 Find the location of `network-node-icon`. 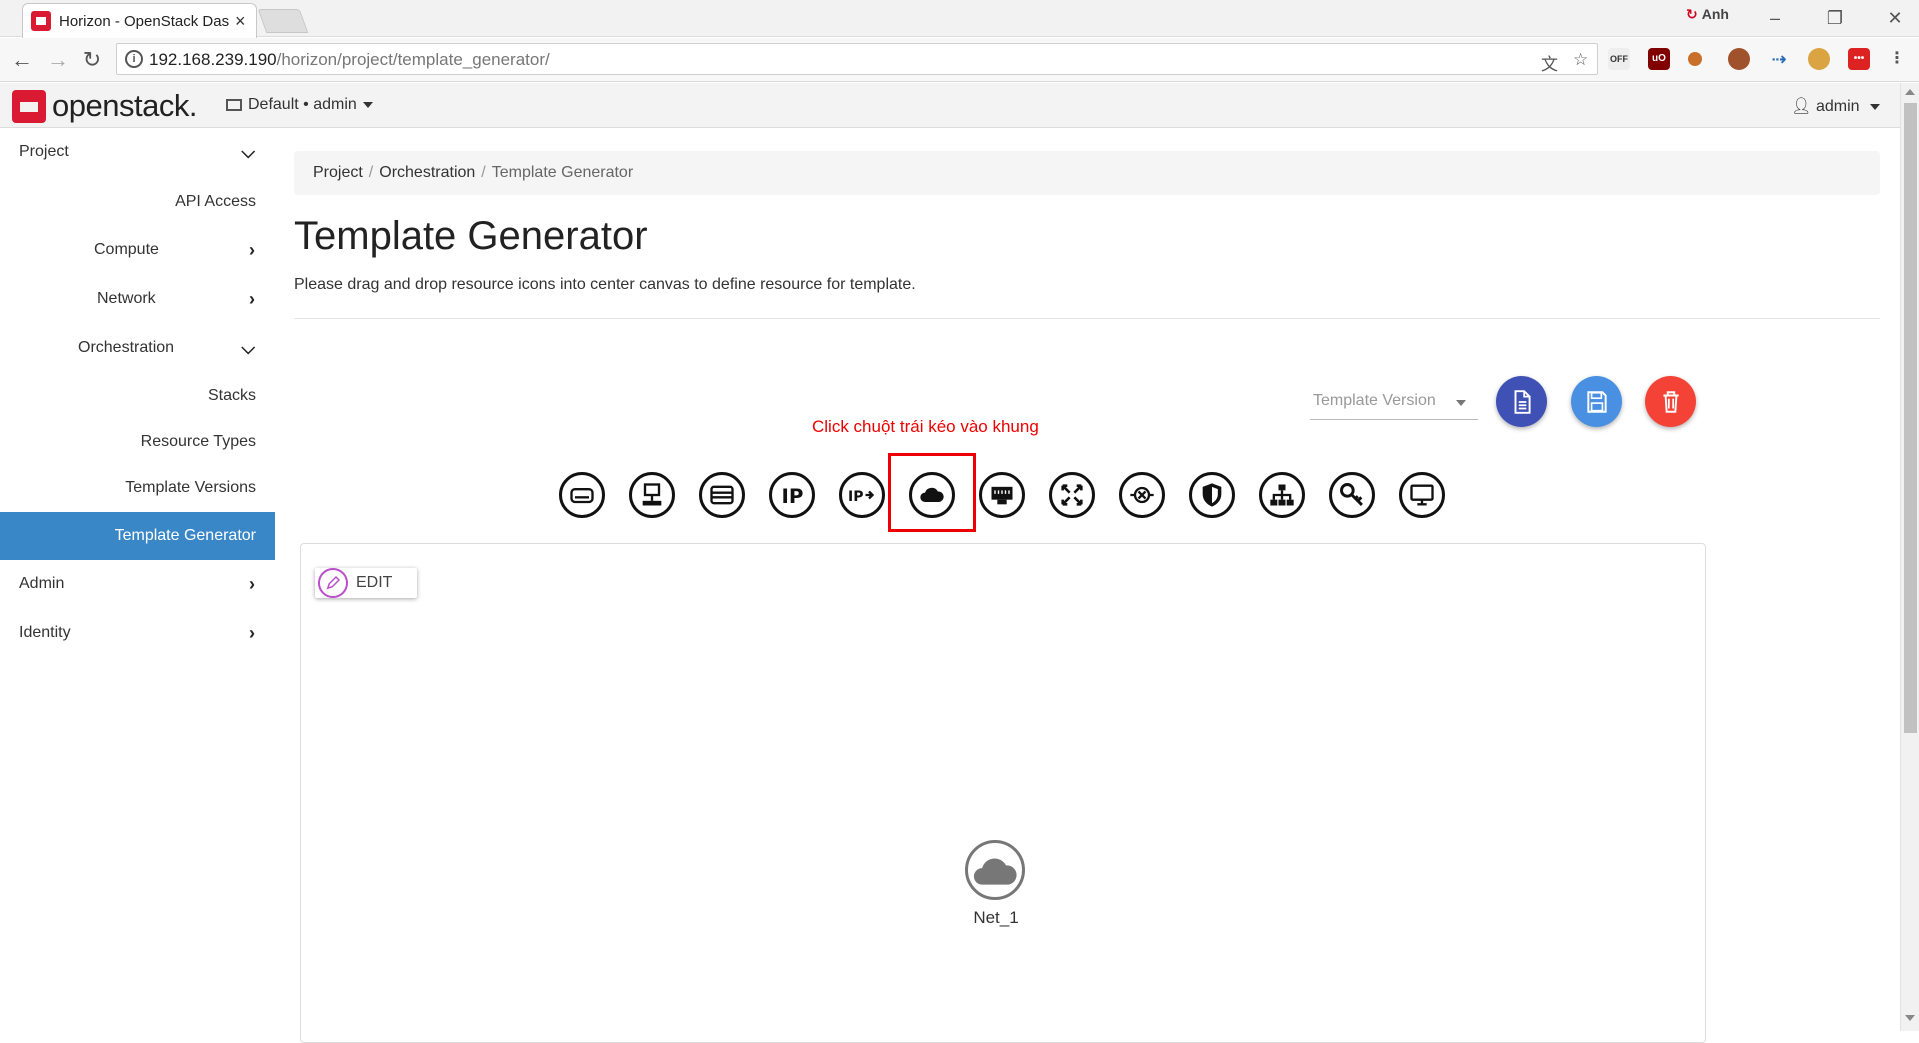

network-node-icon is located at coordinates (995, 870).